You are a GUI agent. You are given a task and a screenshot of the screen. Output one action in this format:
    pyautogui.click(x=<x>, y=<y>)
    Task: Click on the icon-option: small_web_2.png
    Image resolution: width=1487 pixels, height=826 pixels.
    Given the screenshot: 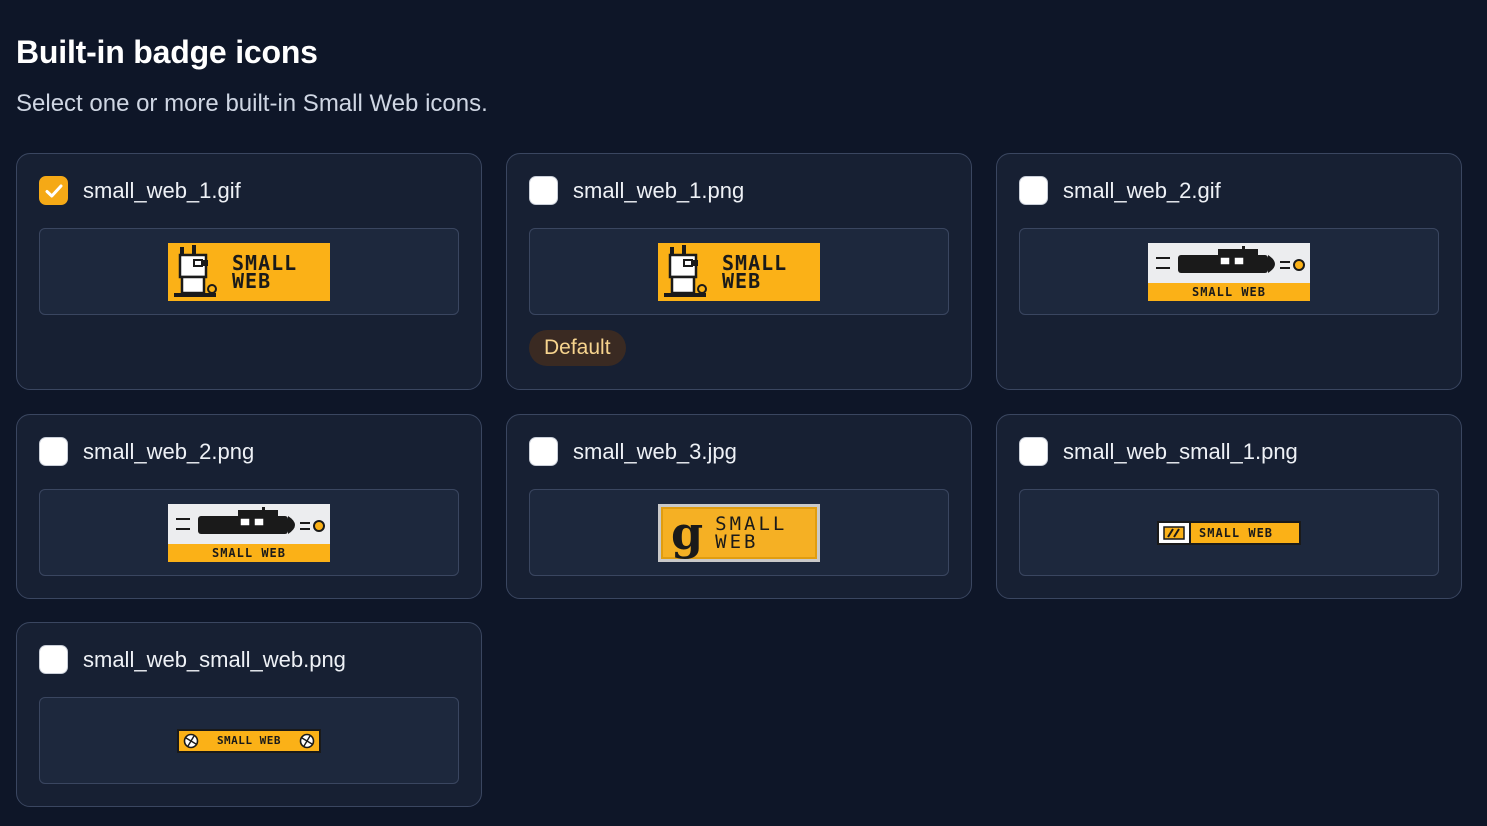 What is the action you would take?
    pyautogui.click(x=146, y=451)
    